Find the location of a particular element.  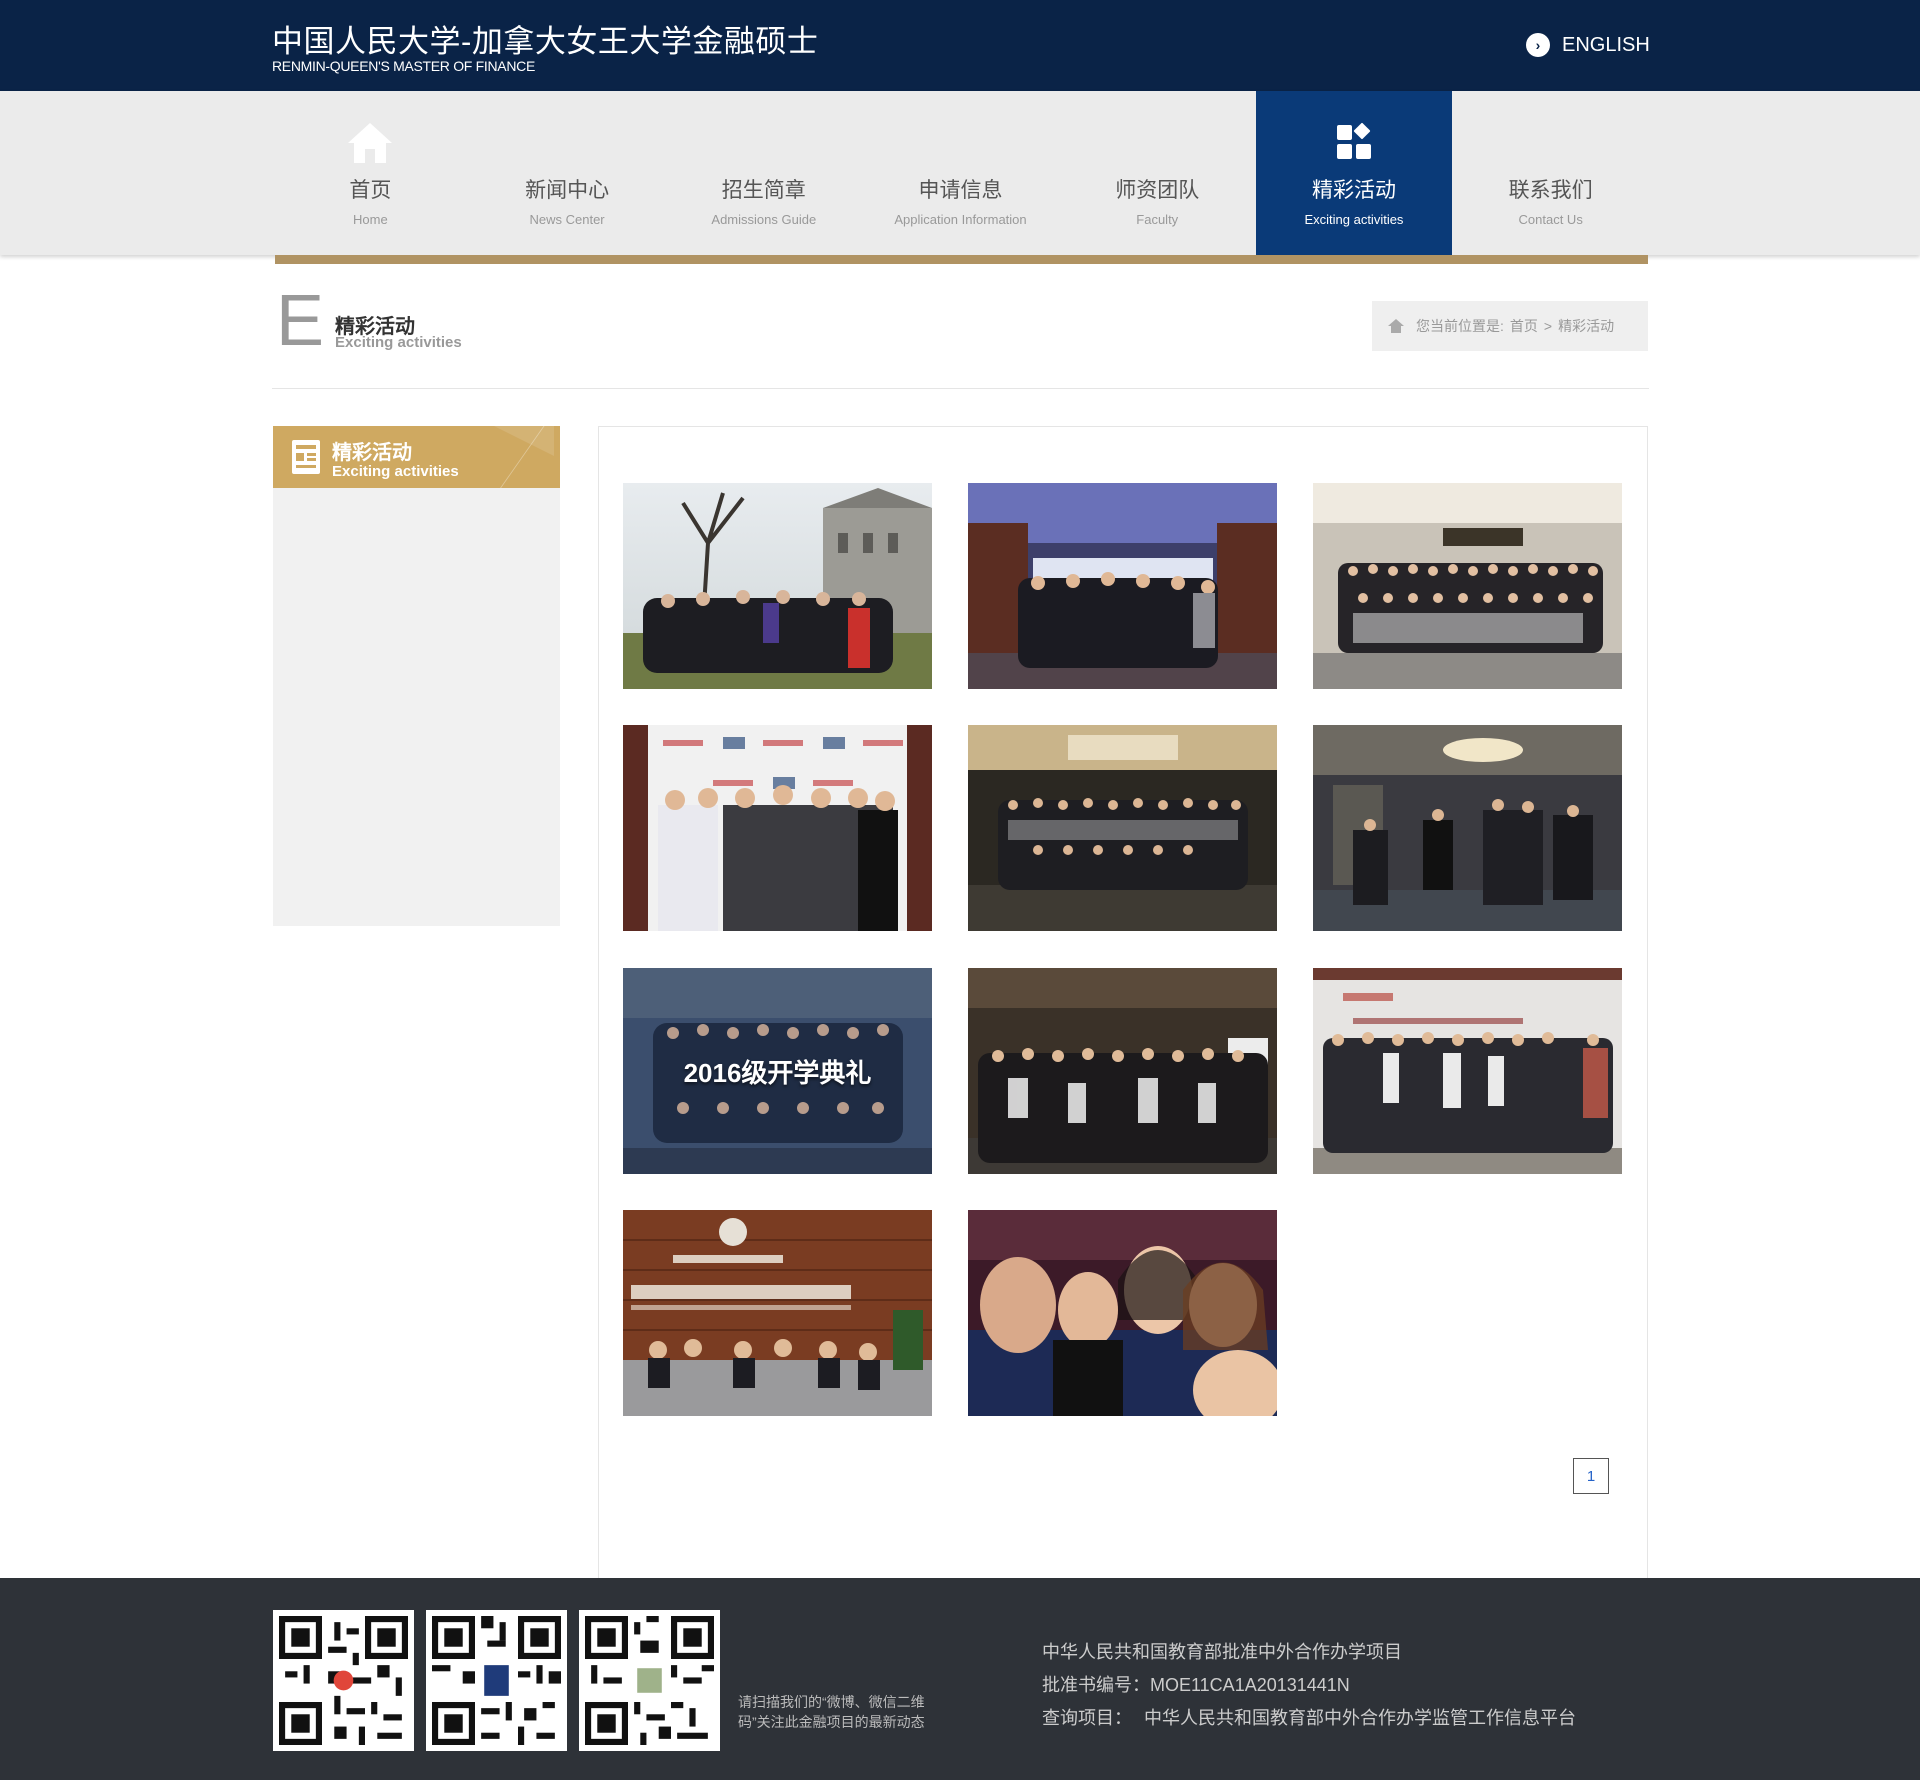

nav-label-en: Faculty is located at coordinates (1157, 219).